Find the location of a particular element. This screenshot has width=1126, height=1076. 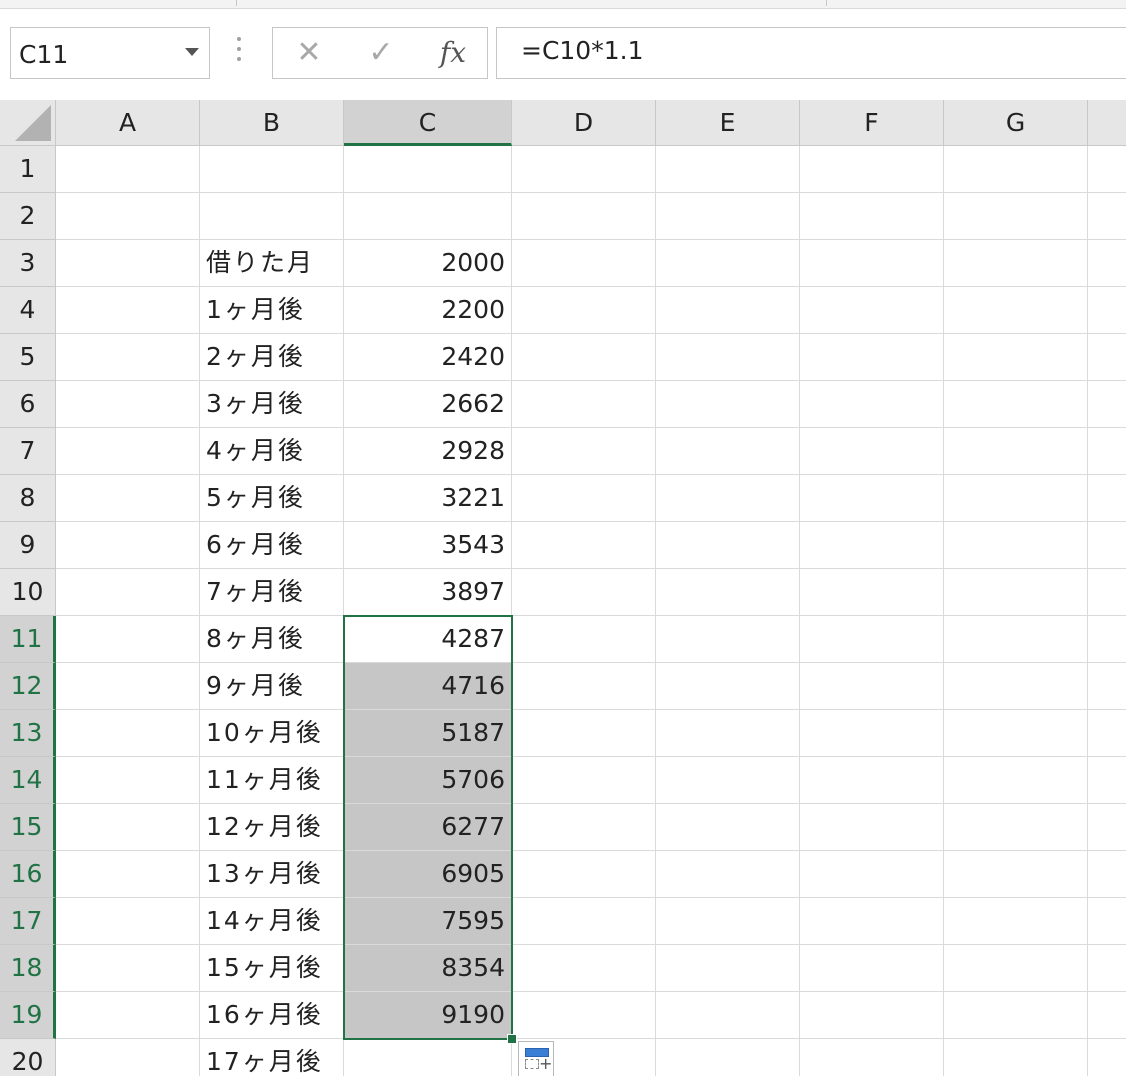

enter-icon: ✓ is located at coordinates (381, 53).